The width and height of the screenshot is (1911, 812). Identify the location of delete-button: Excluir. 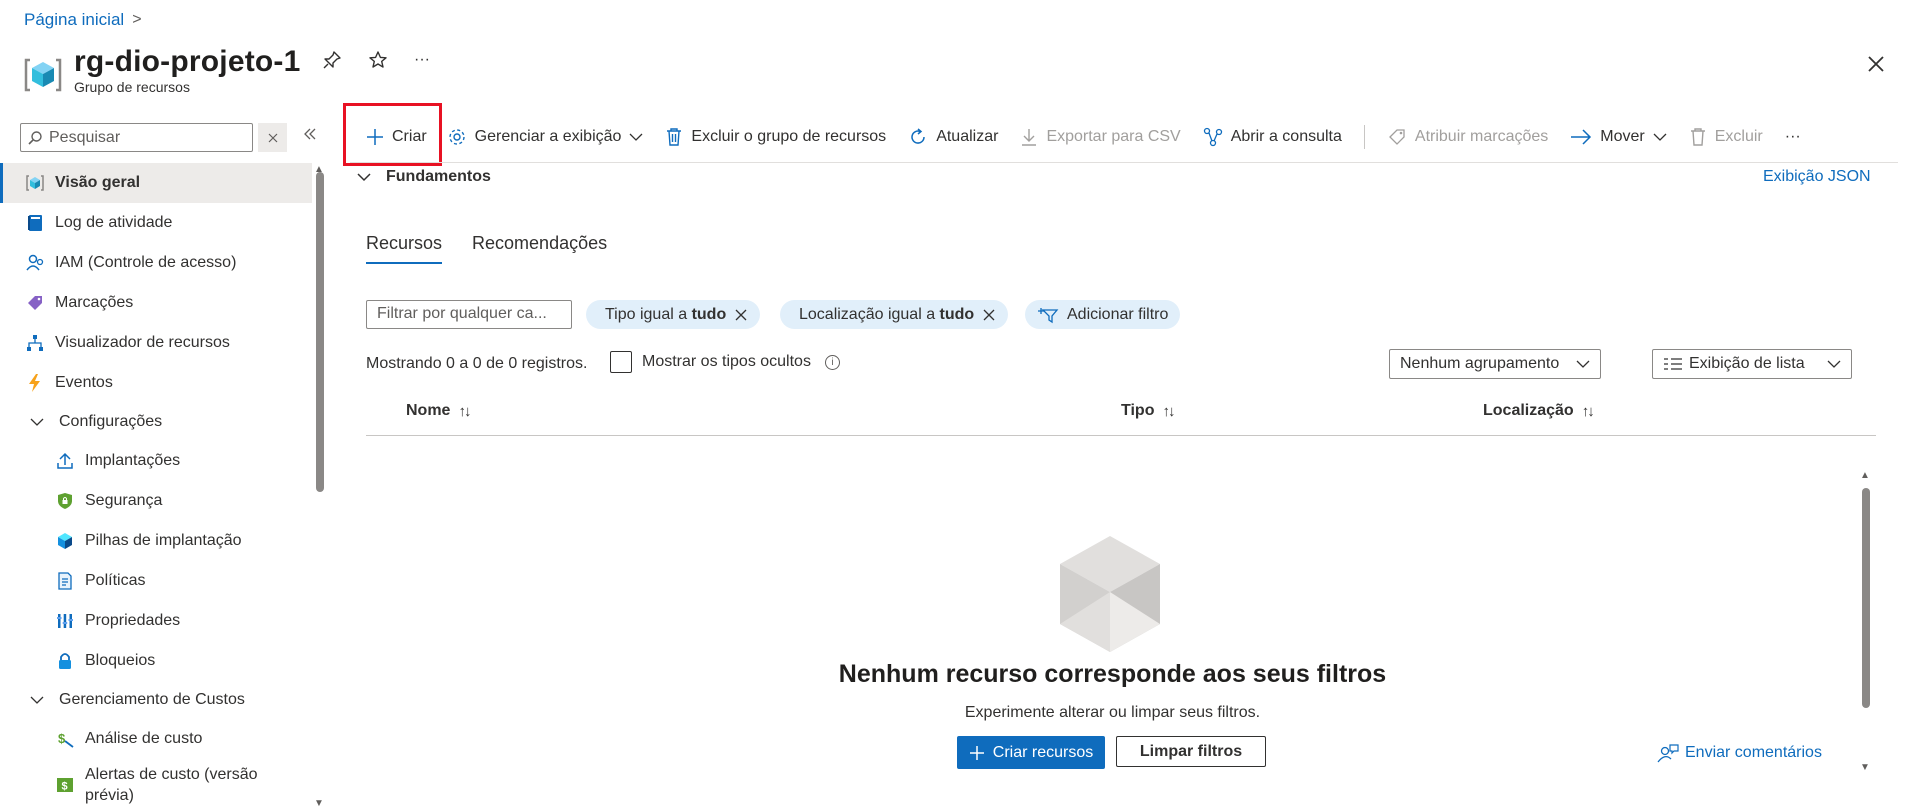
(1726, 137).